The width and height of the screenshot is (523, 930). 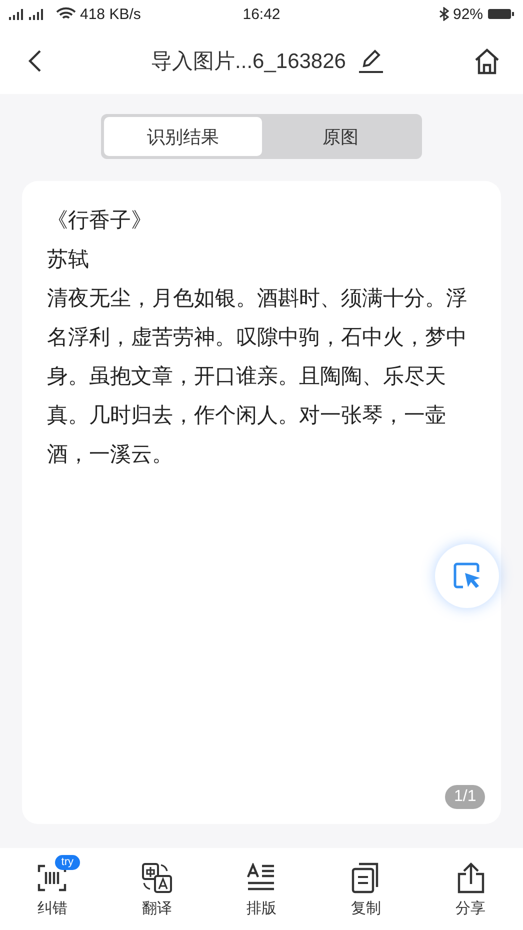 I want to click on share-icon, so click(x=470, y=878).